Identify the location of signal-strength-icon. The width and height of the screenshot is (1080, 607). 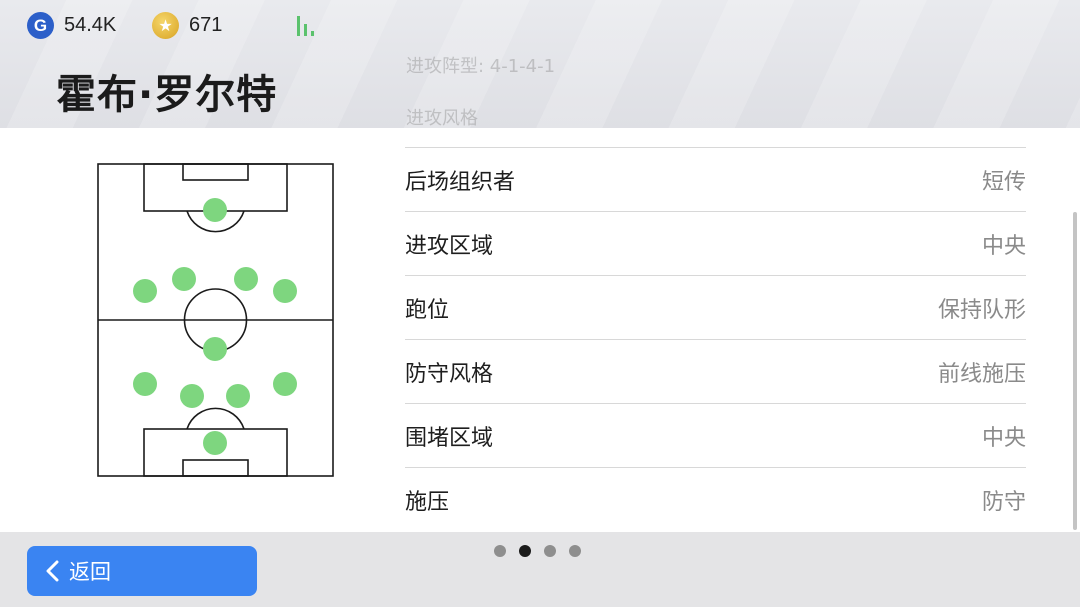
(308, 25).